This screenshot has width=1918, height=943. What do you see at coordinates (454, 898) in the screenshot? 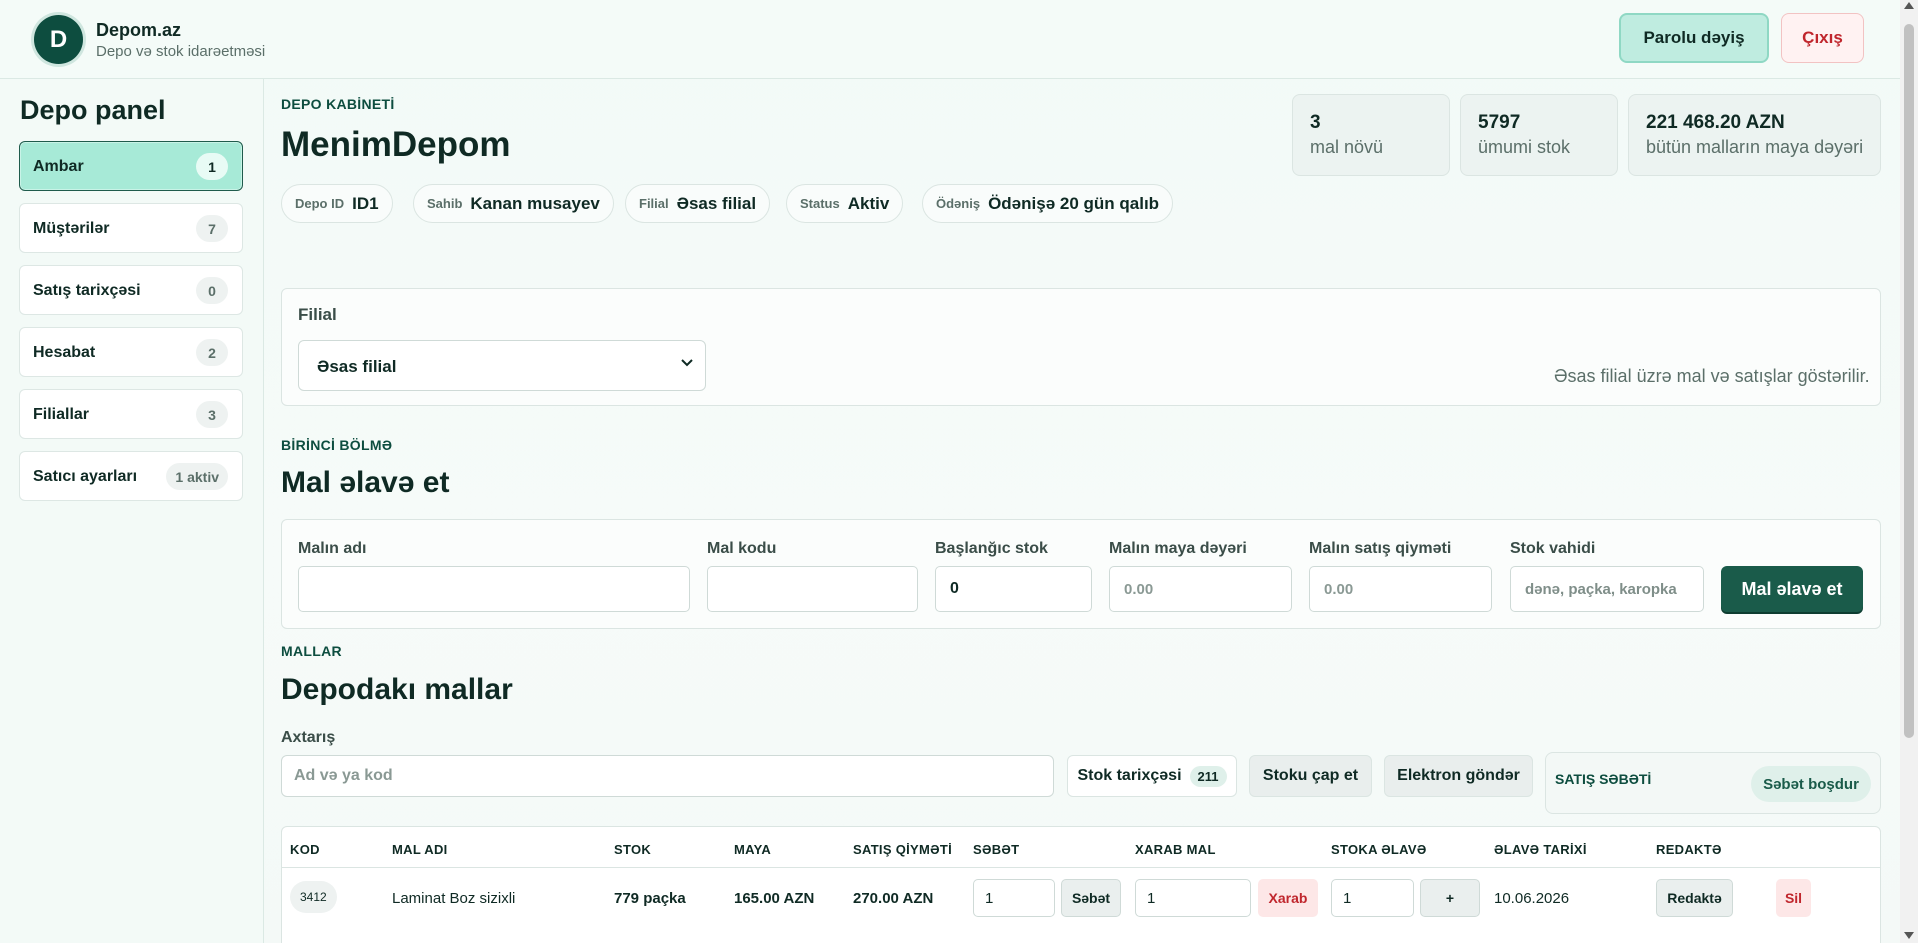
I see `product-name: Laminat Boz sizixli` at bounding box center [454, 898].